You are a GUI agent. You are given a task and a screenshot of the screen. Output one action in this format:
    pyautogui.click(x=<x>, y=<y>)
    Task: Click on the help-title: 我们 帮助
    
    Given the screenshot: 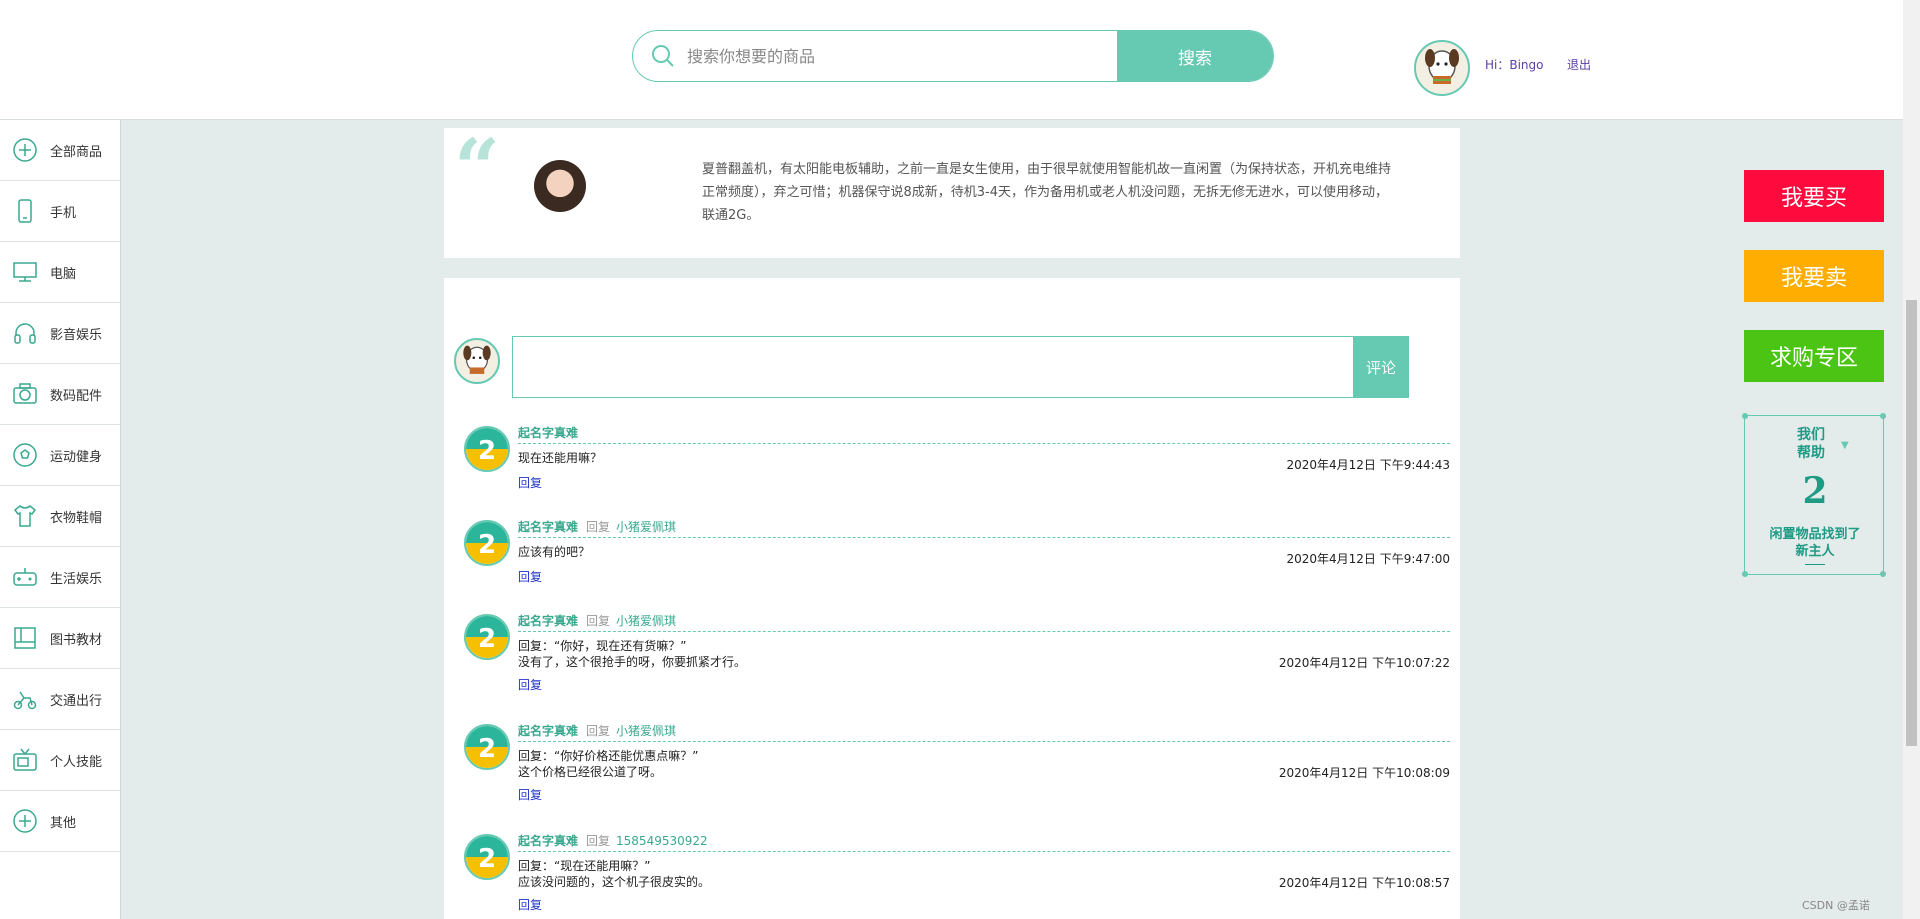 What is the action you would take?
    pyautogui.click(x=1811, y=444)
    